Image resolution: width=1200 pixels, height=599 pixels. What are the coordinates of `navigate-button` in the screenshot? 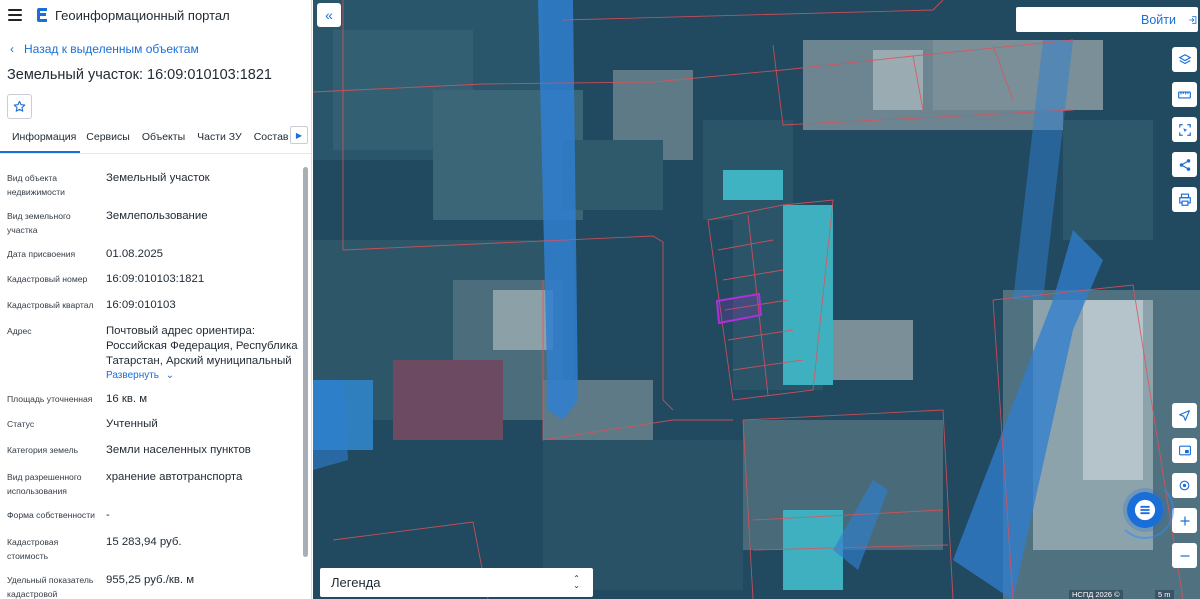 It's located at (1184, 415).